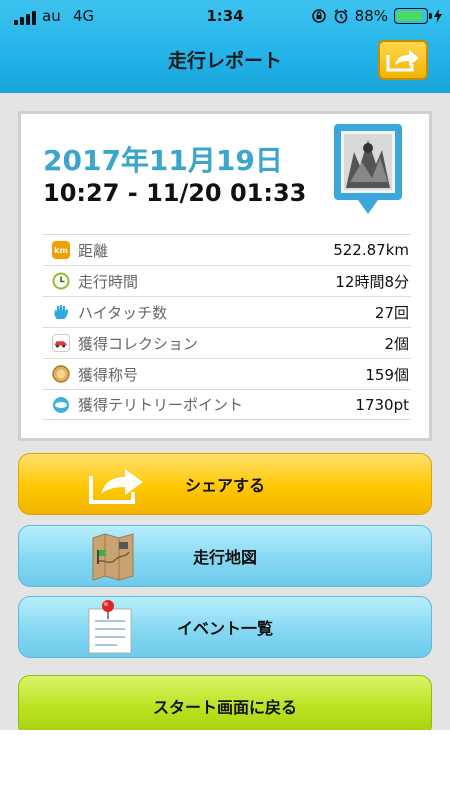  I want to click on km-icon: km, so click(61, 250).